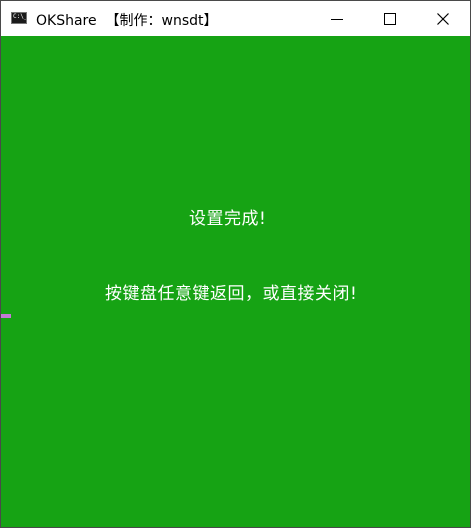 The width and height of the screenshot is (471, 528). I want to click on maximize-icon, so click(390, 18).